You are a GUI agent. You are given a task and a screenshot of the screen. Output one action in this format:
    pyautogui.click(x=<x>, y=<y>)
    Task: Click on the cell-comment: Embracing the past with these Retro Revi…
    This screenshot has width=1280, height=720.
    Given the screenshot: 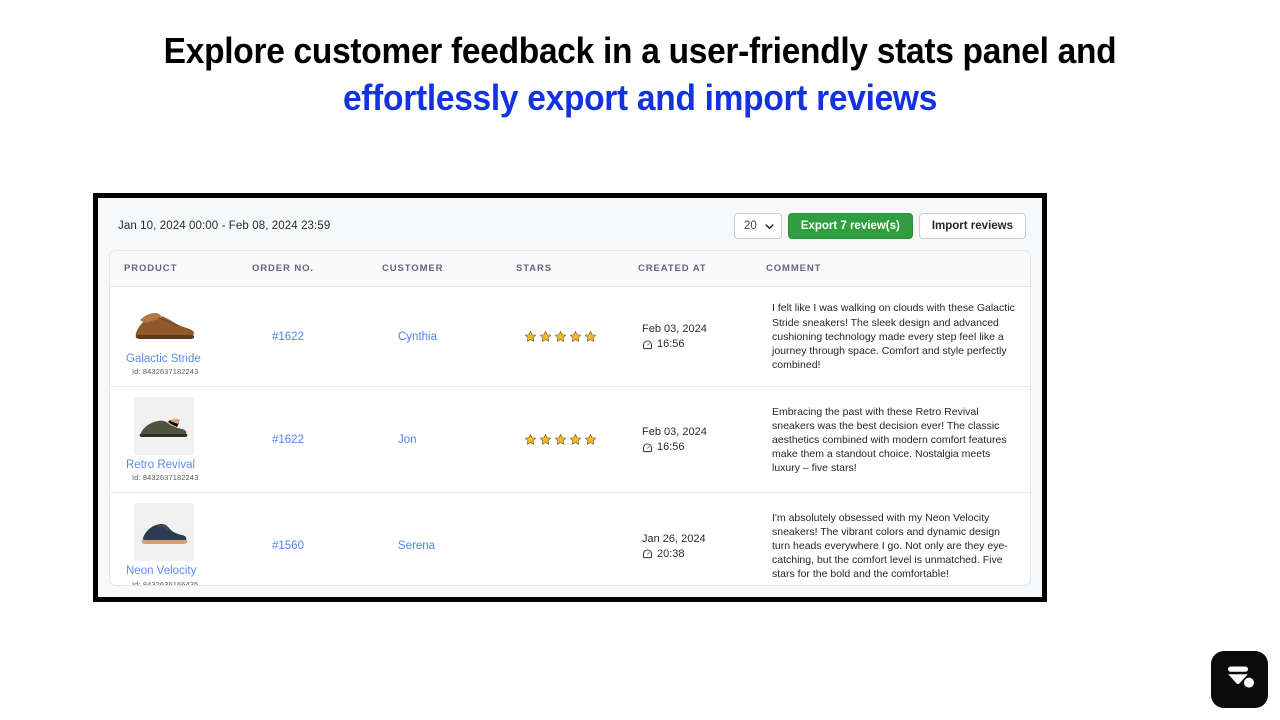 What is the action you would take?
    pyautogui.click(x=898, y=440)
    